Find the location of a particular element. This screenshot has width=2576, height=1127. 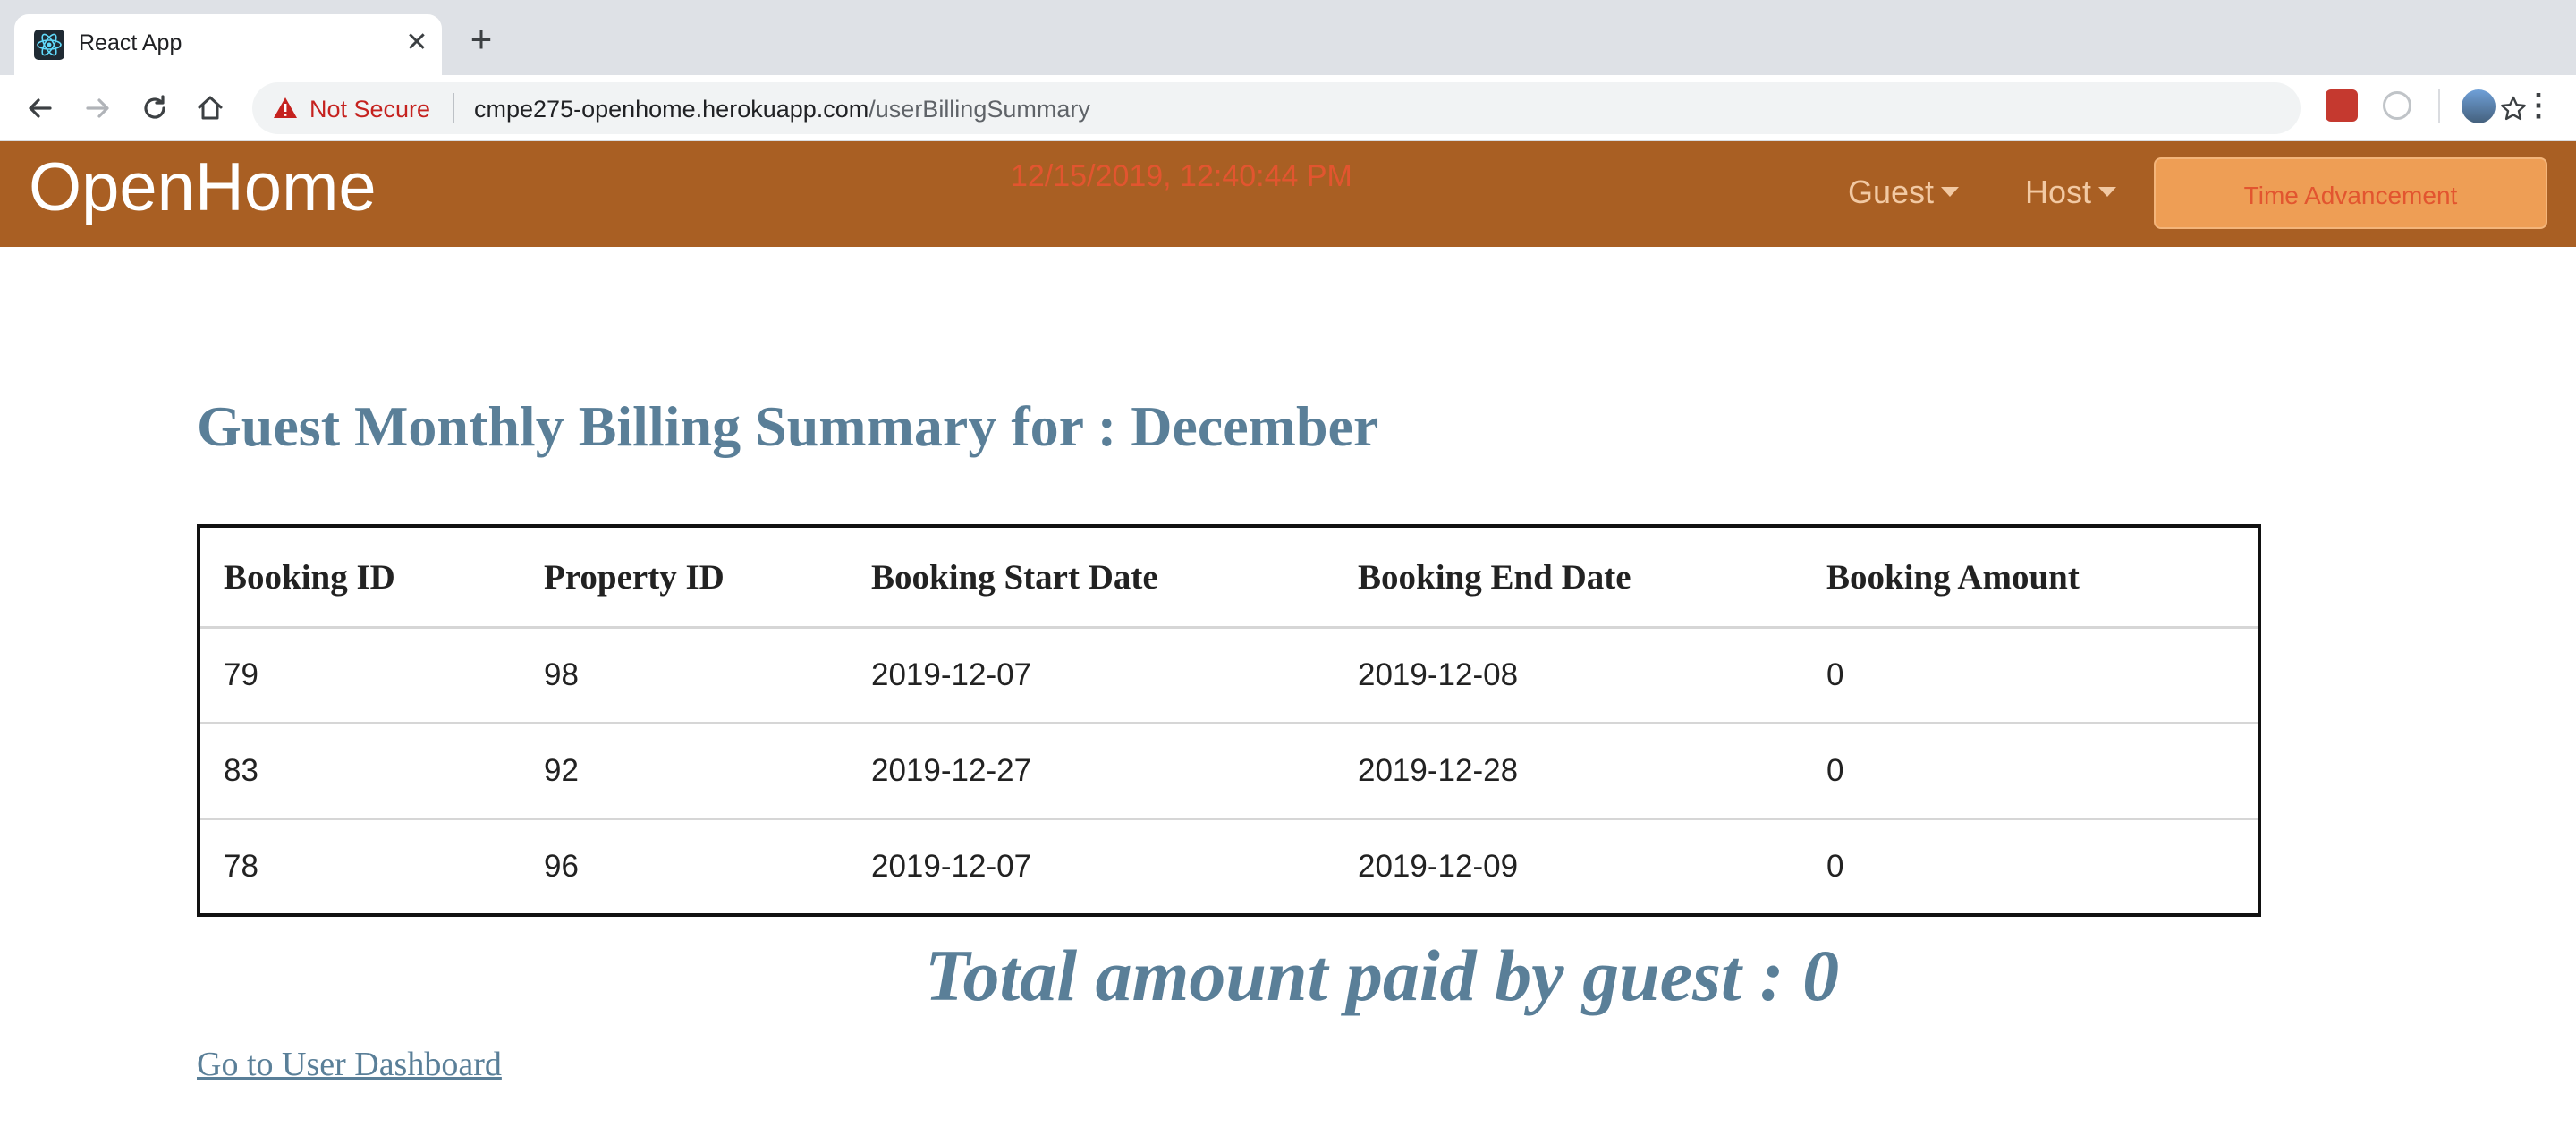

column-header: Booking Start Date is located at coordinates (1014, 577).